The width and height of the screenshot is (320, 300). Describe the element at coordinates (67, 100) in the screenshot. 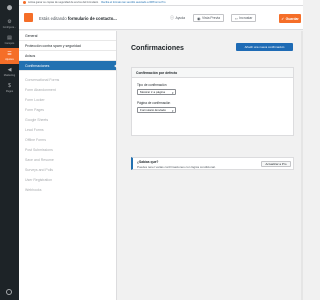

I see `settings-nav-locker: Form Locker` at that location.